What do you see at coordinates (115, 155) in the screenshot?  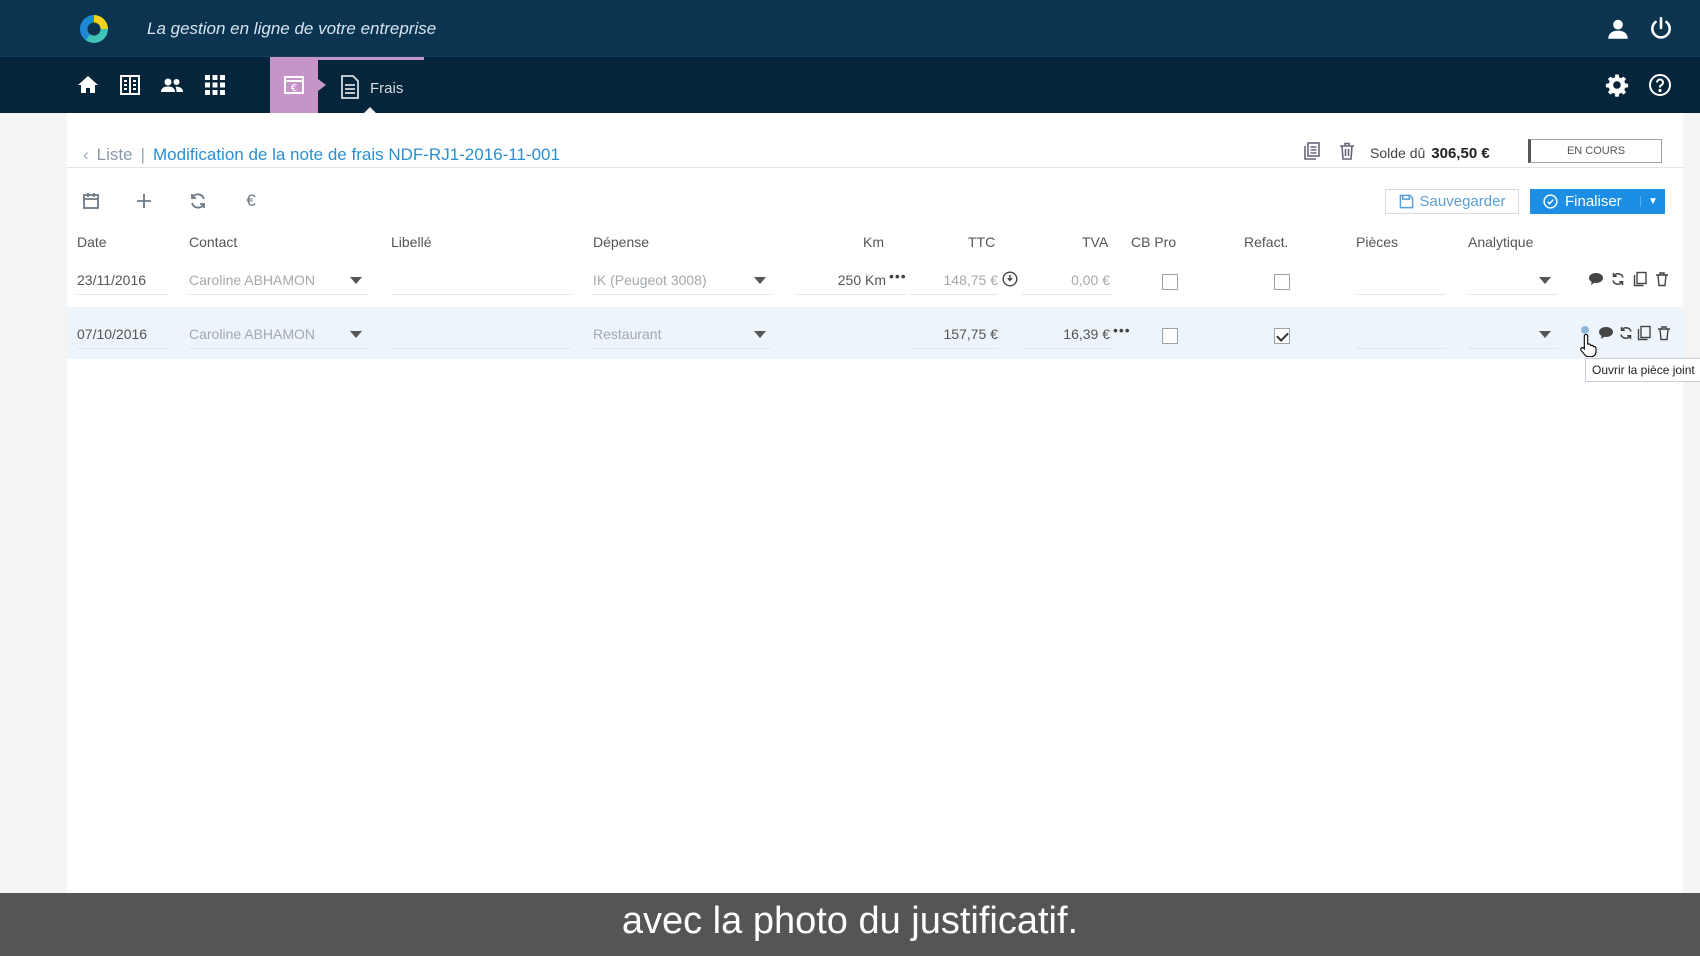 I see `breadcrumb-back-link: Liste` at bounding box center [115, 155].